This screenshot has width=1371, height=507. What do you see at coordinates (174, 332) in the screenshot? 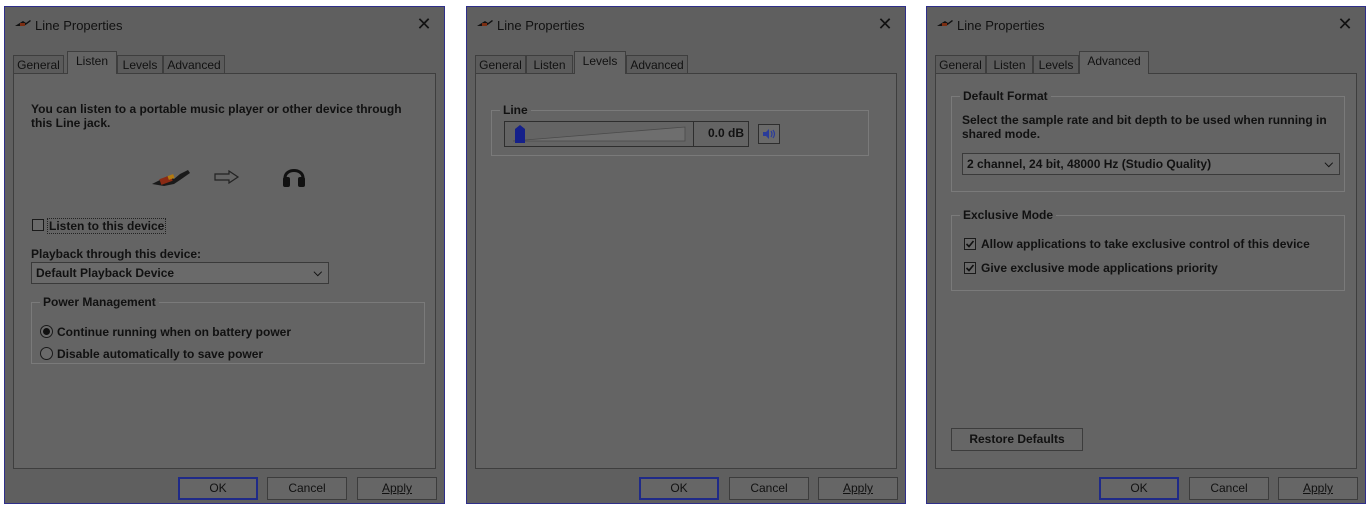
I see `radio-continue-label: Continue running when on battery power` at bounding box center [174, 332].